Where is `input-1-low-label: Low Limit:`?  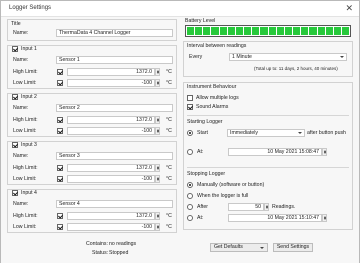
input-1-low-label: Low Limit: is located at coordinates (25, 83).